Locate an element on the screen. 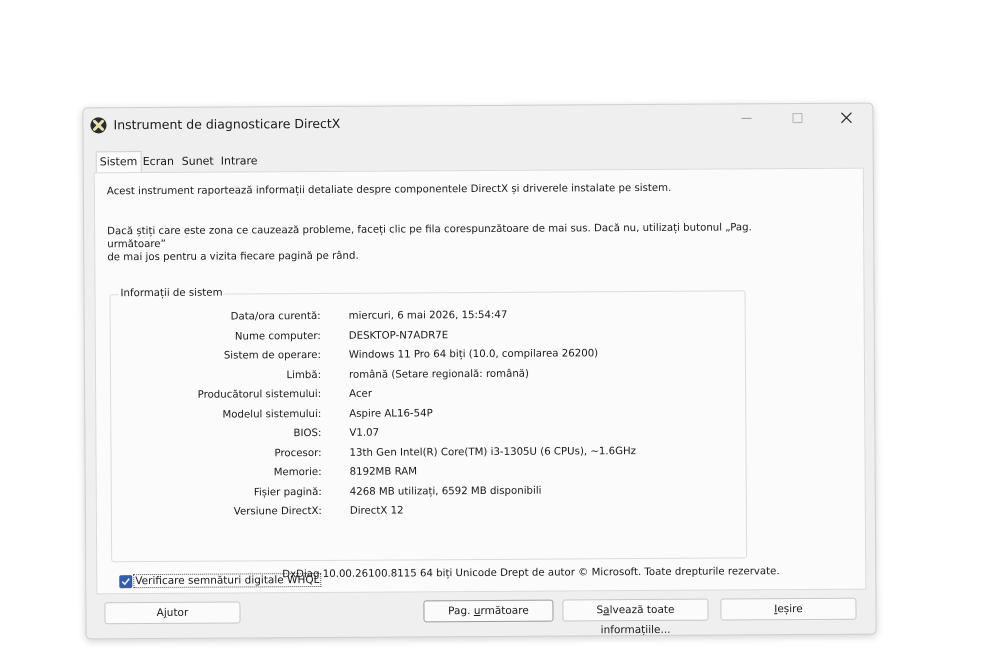 This screenshot has width=1000, height=672. info-label: Procesor: is located at coordinates (298, 453).